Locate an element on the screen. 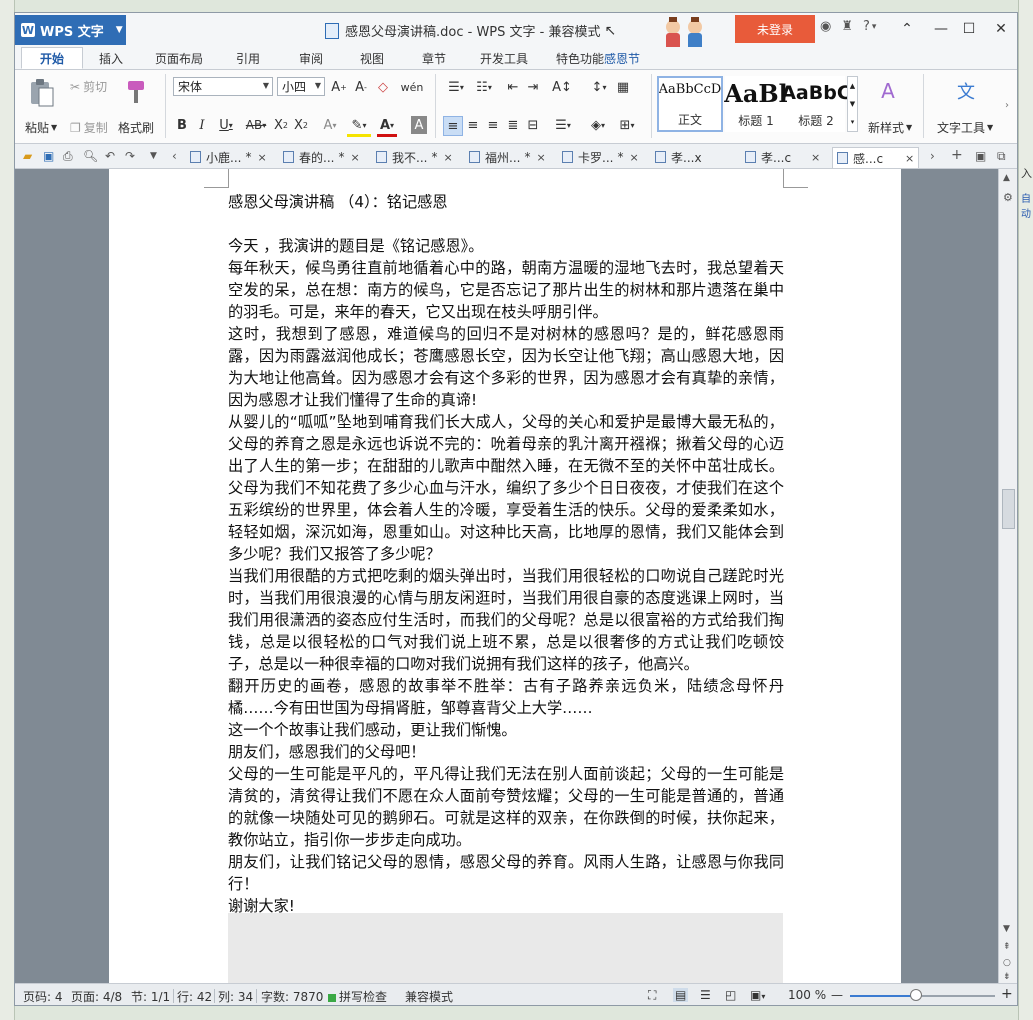  select-browse-icon: ○ is located at coordinates (1007, 963).